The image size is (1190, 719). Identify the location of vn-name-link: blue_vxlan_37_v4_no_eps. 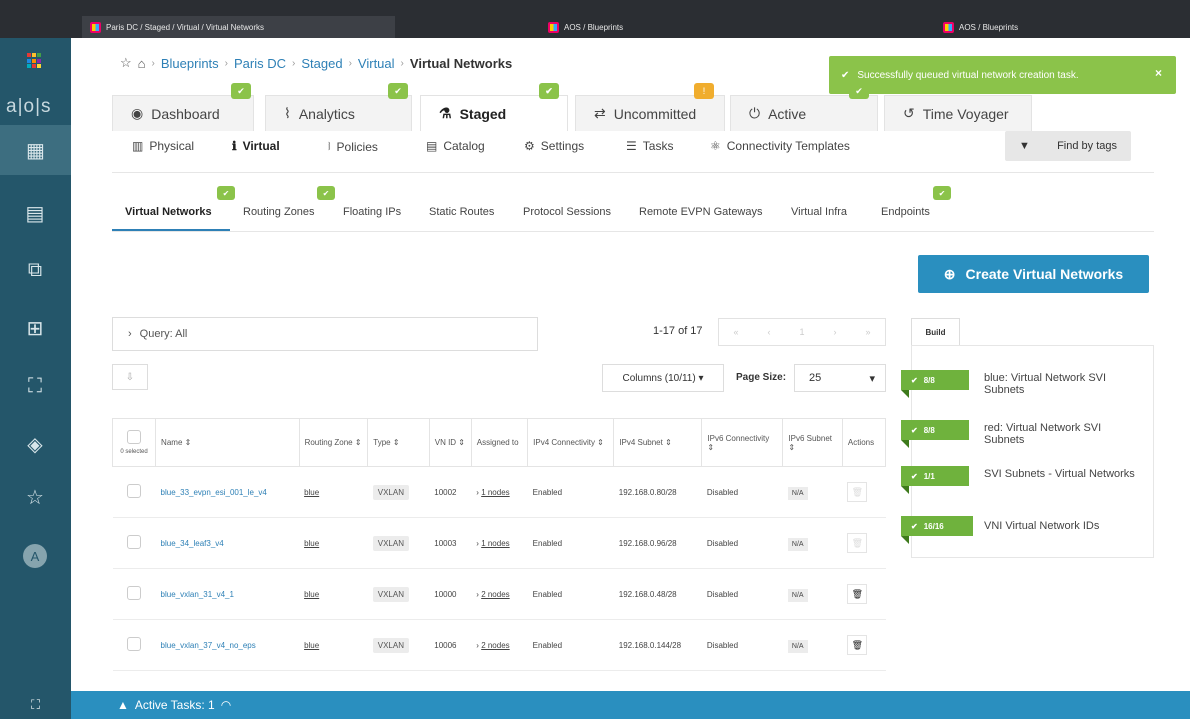
(227, 645).